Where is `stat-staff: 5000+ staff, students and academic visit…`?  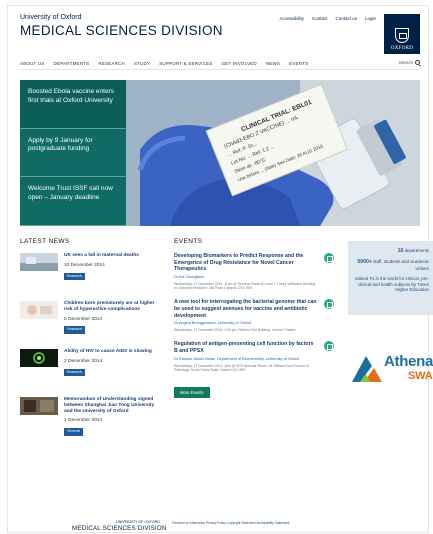 stat-staff: 5000+ staff, students and academic visit… is located at coordinates (391, 265).